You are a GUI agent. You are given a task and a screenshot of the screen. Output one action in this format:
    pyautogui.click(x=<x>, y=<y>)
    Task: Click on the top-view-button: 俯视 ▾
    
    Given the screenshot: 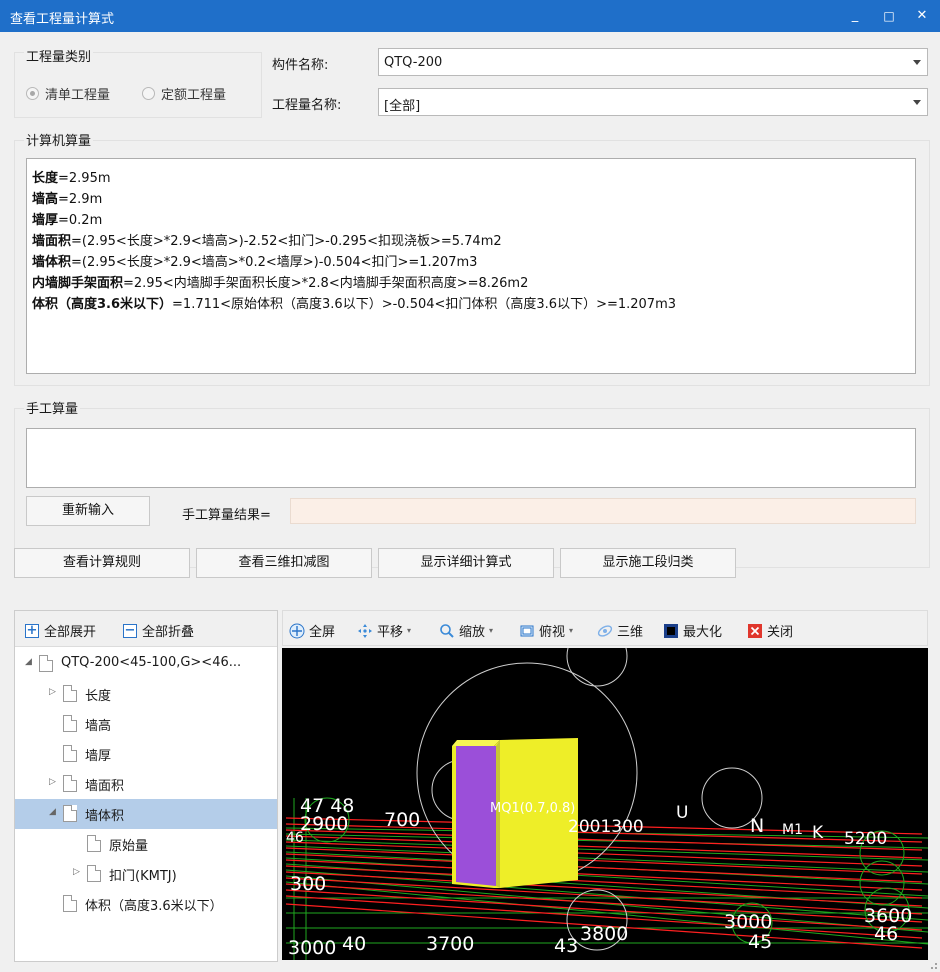 What is the action you would take?
    pyautogui.click(x=546, y=630)
    